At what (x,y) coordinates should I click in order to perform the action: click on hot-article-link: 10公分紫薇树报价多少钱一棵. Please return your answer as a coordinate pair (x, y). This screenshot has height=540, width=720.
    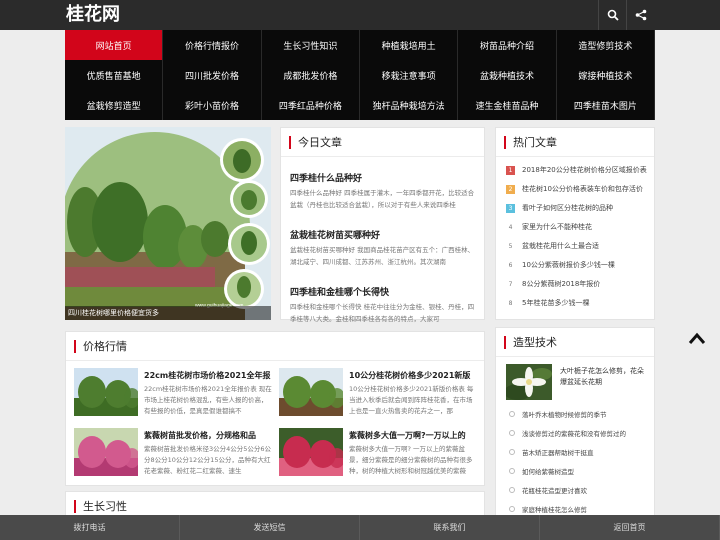
    Looking at the image, I should click on (568, 265).